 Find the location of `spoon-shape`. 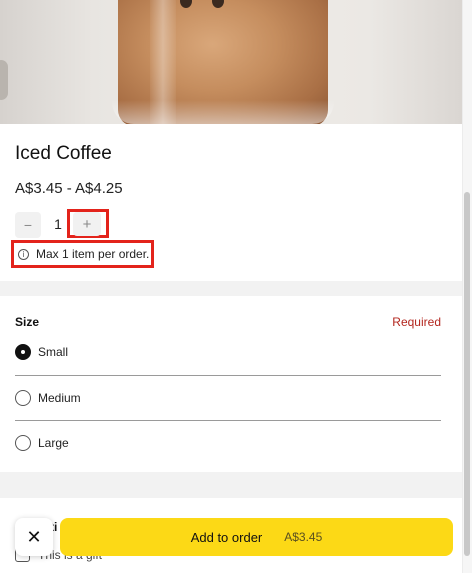

spoon-shape is located at coordinates (4, 80).